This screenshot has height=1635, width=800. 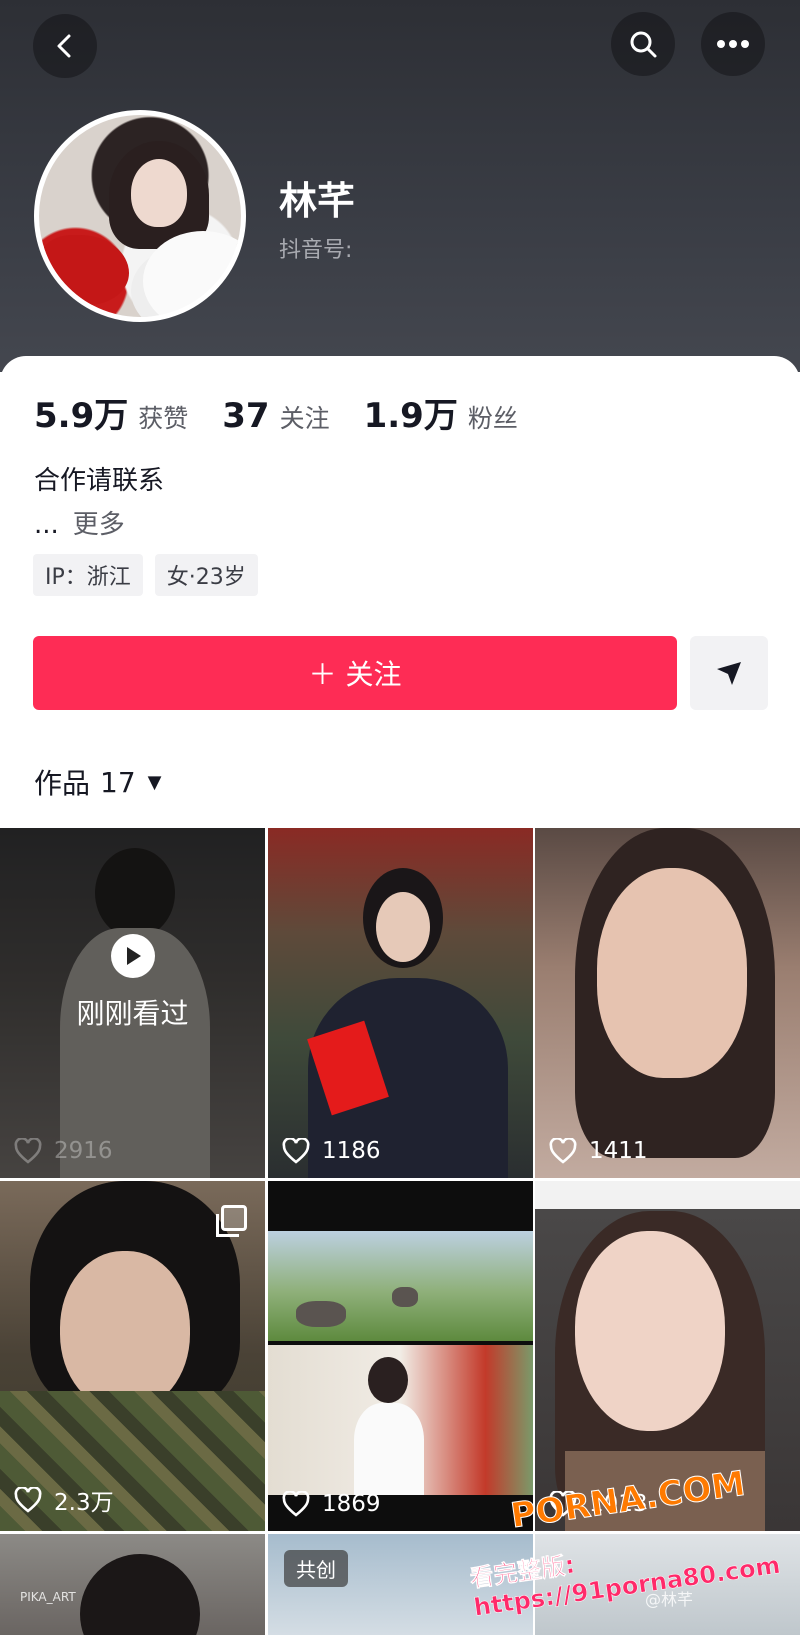 What do you see at coordinates (151, 575) in the screenshot?
I see `profile-tags: IP：浙江 女·23岁` at bounding box center [151, 575].